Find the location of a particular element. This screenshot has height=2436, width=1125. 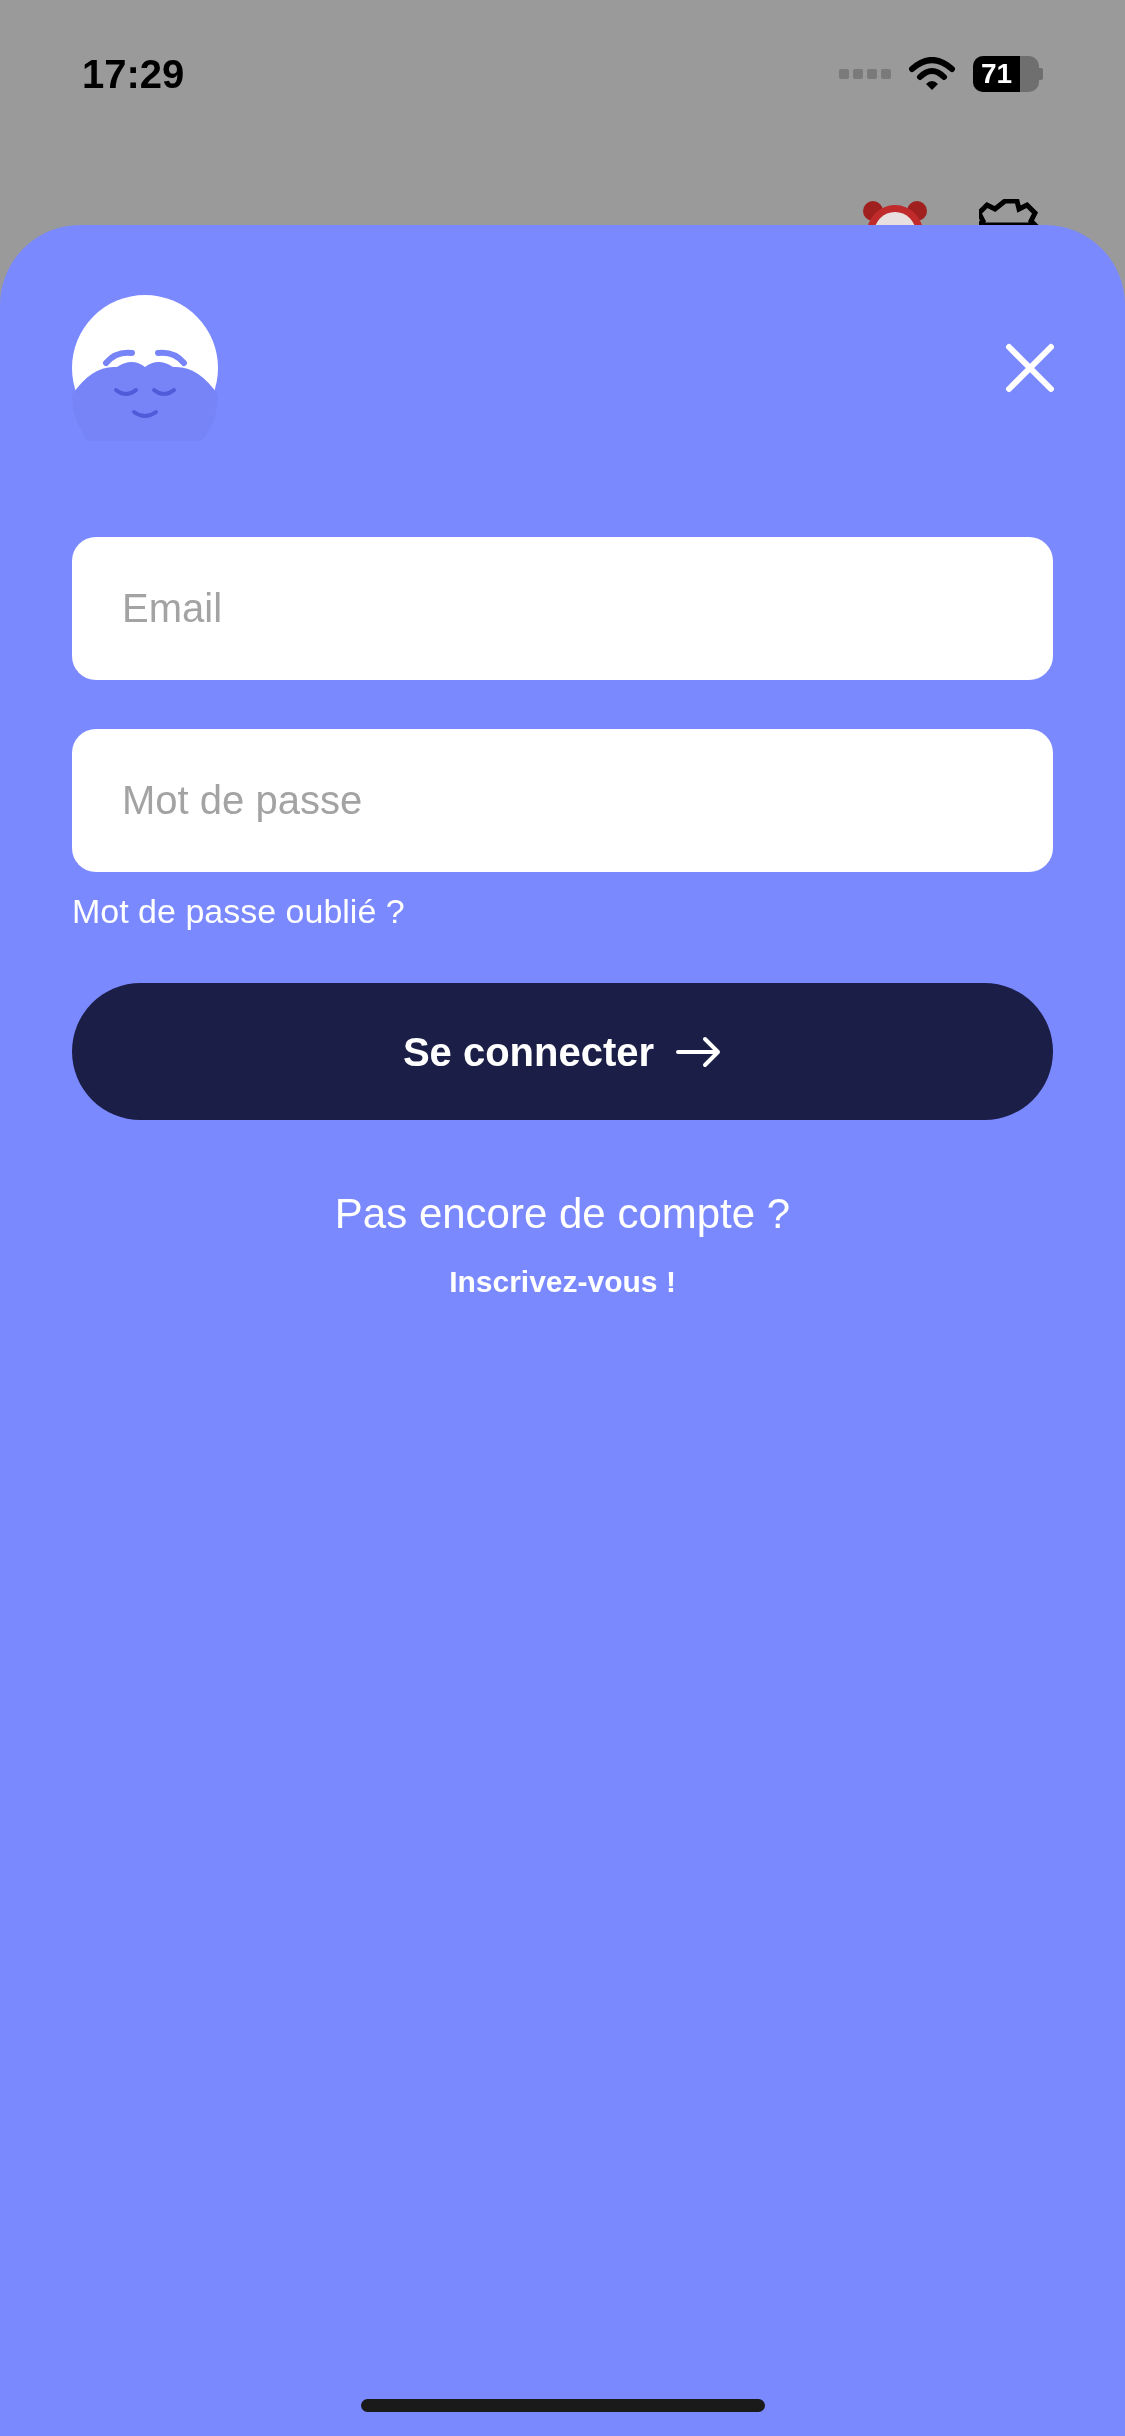

battery-level: 71 is located at coordinates (996, 74).